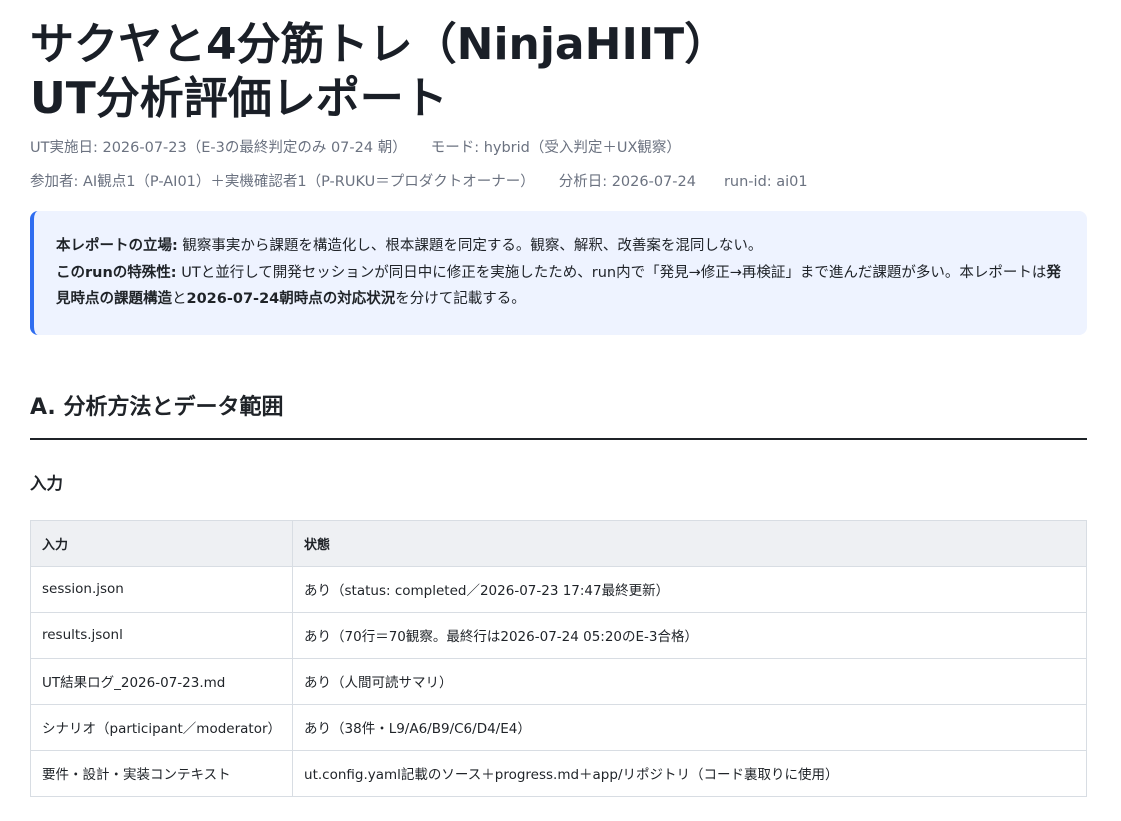 This screenshot has width=1121, height=821. What do you see at coordinates (460, 299) in the screenshot?
I see `end-text: を分けて記載する。` at bounding box center [460, 299].